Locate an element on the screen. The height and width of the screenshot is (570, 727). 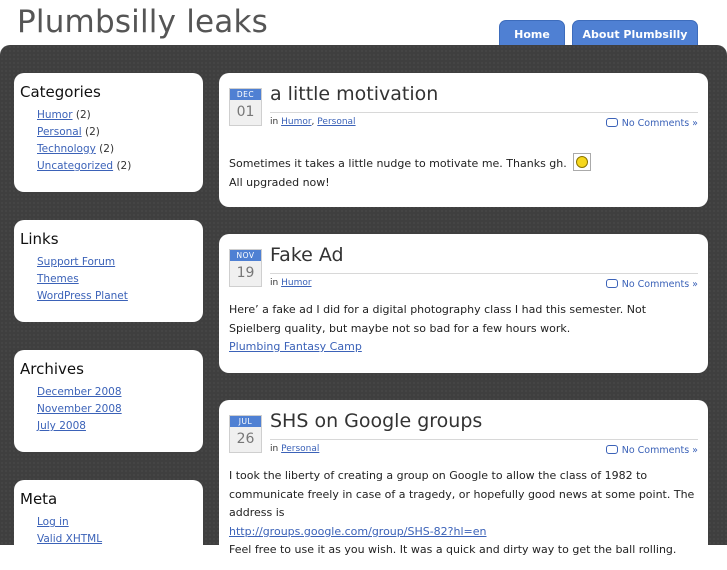
link-support-forum: Support Forum is located at coordinates (76, 262).